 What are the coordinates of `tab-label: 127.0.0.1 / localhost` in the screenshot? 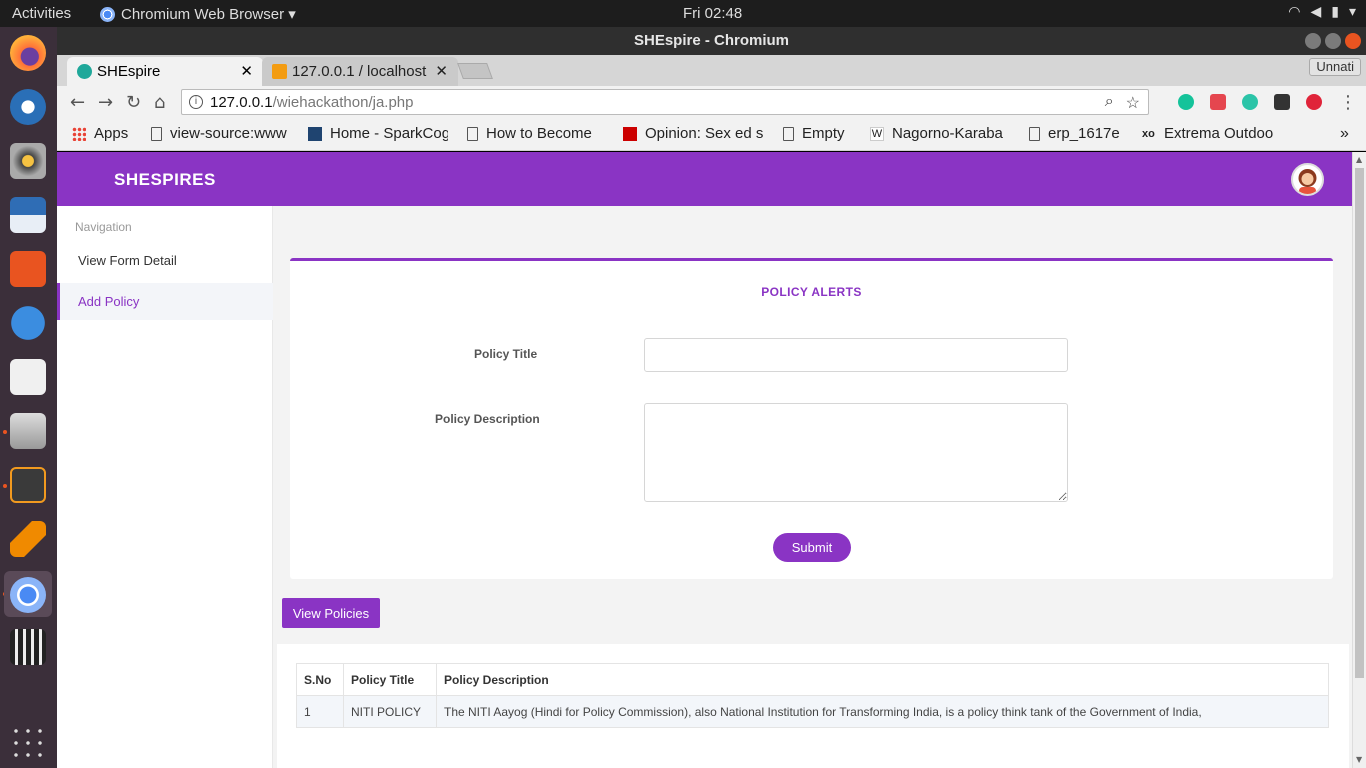 It's located at (359, 71).